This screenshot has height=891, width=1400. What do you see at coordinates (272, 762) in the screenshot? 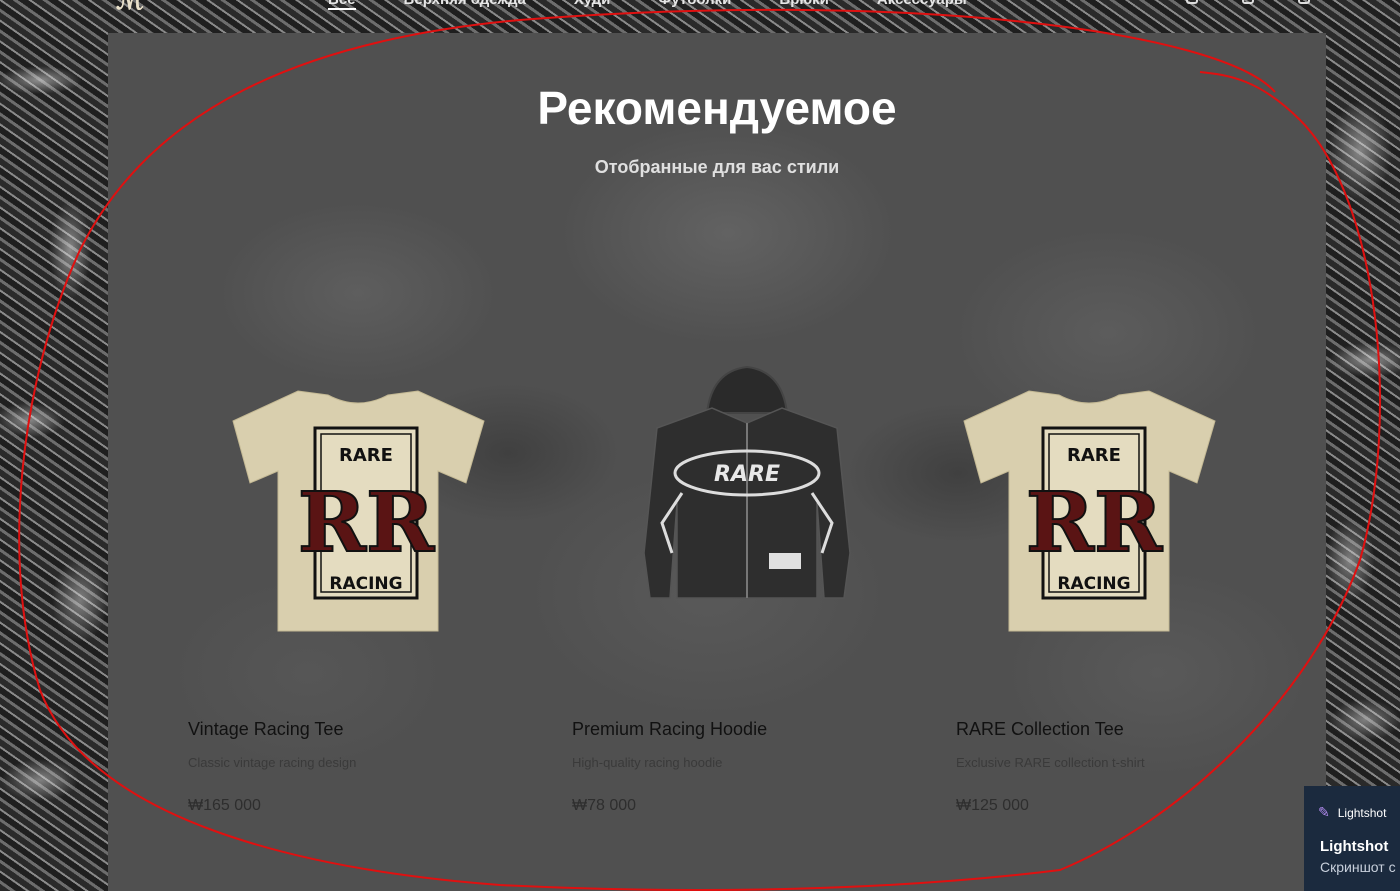
I see `product-description: Classic vintage racing design` at bounding box center [272, 762].